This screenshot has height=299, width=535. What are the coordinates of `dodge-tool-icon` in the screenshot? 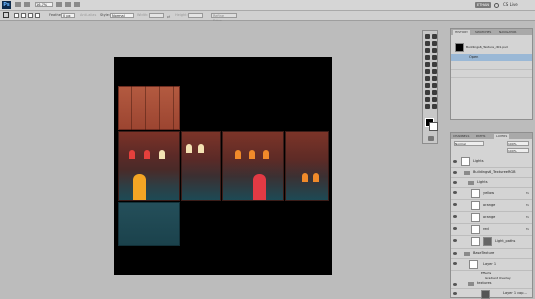 It's located at (434, 78).